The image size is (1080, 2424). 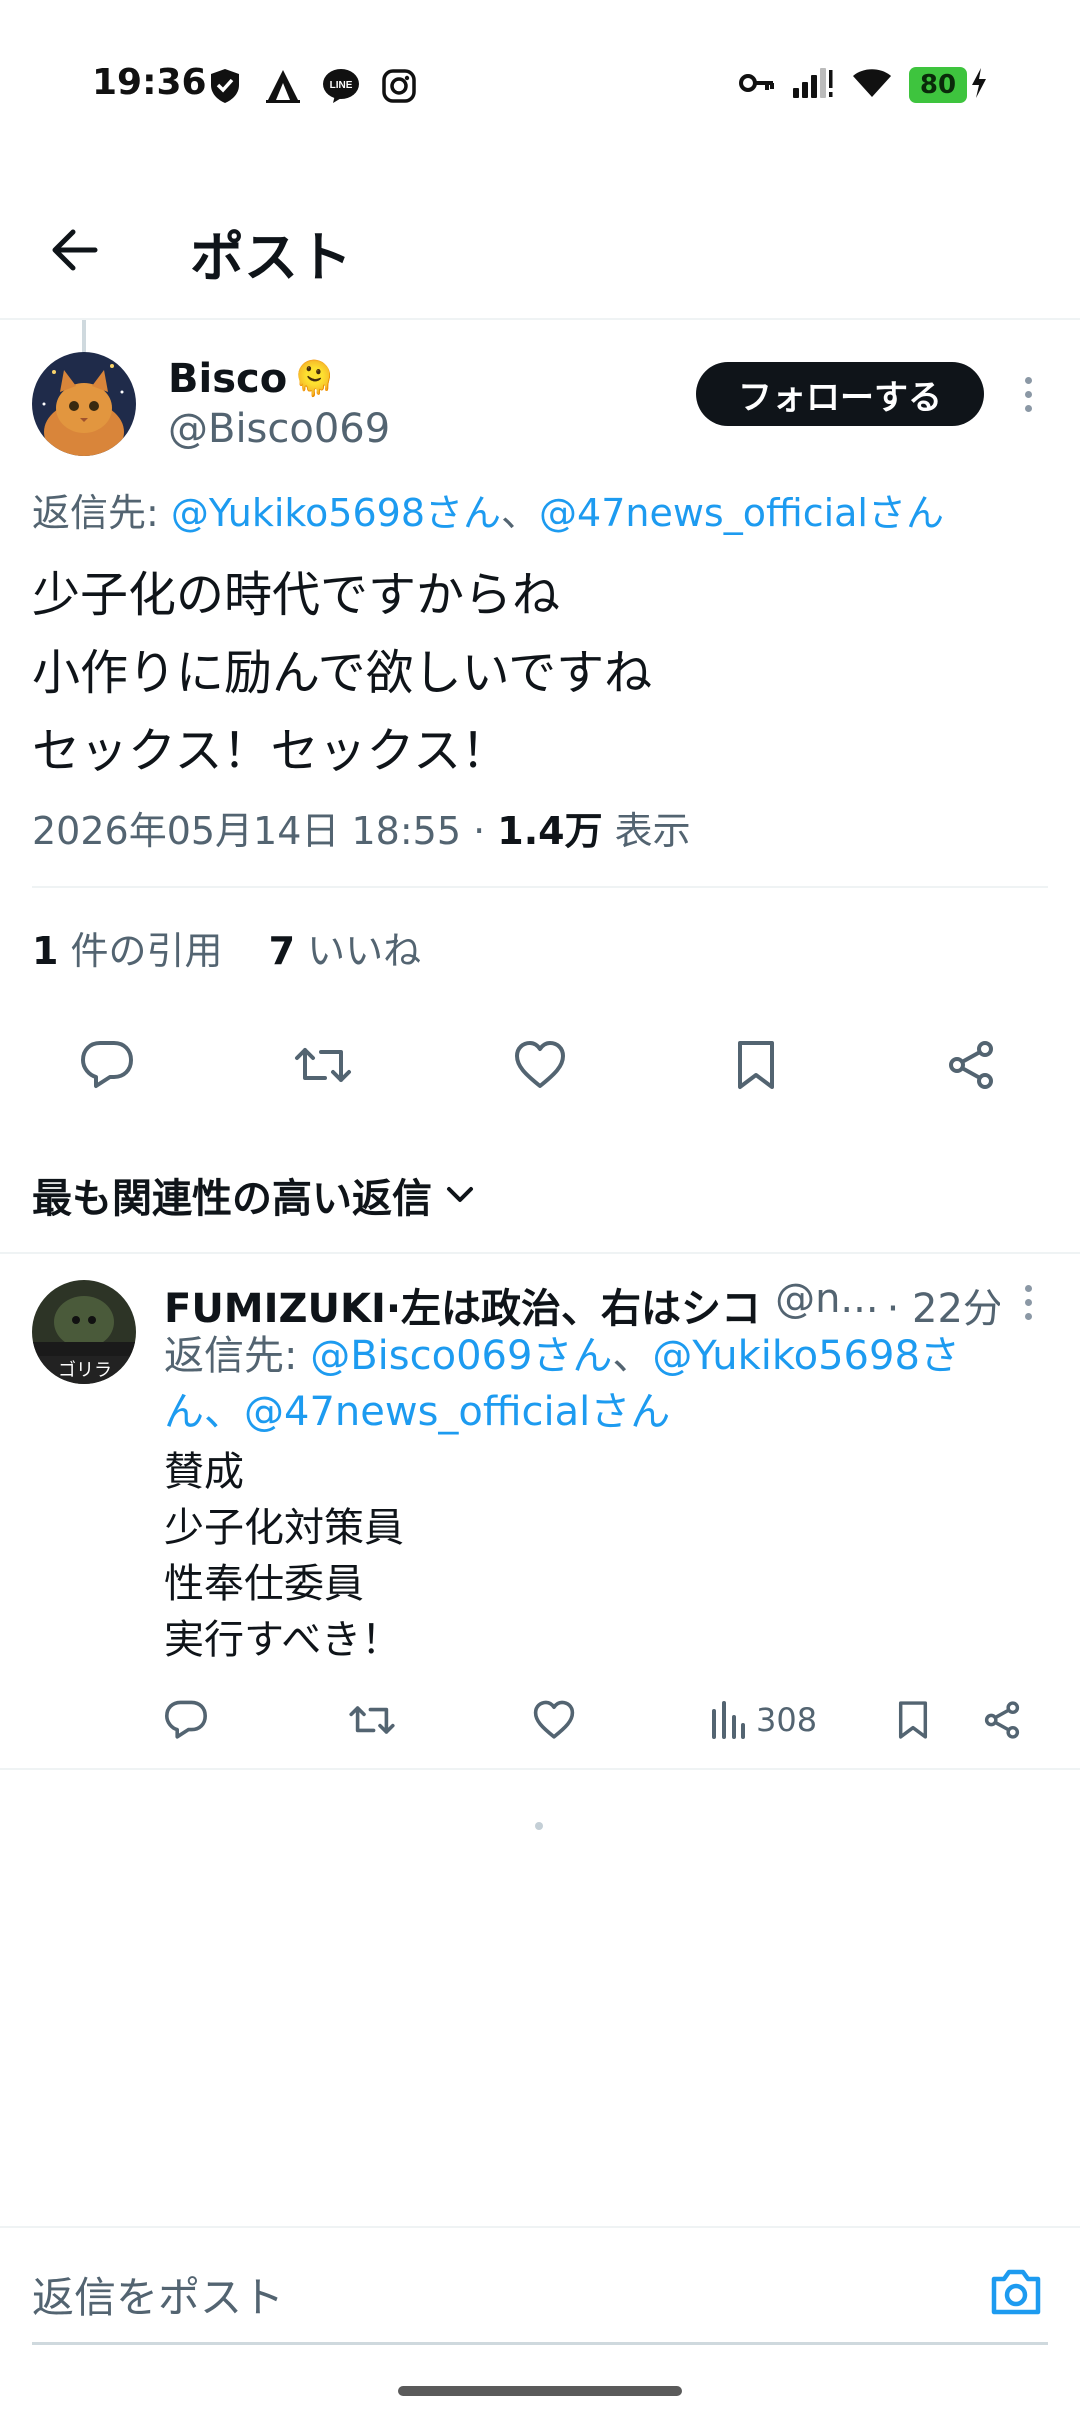 I want to click on chevron-down-icon, so click(x=460, y=1194).